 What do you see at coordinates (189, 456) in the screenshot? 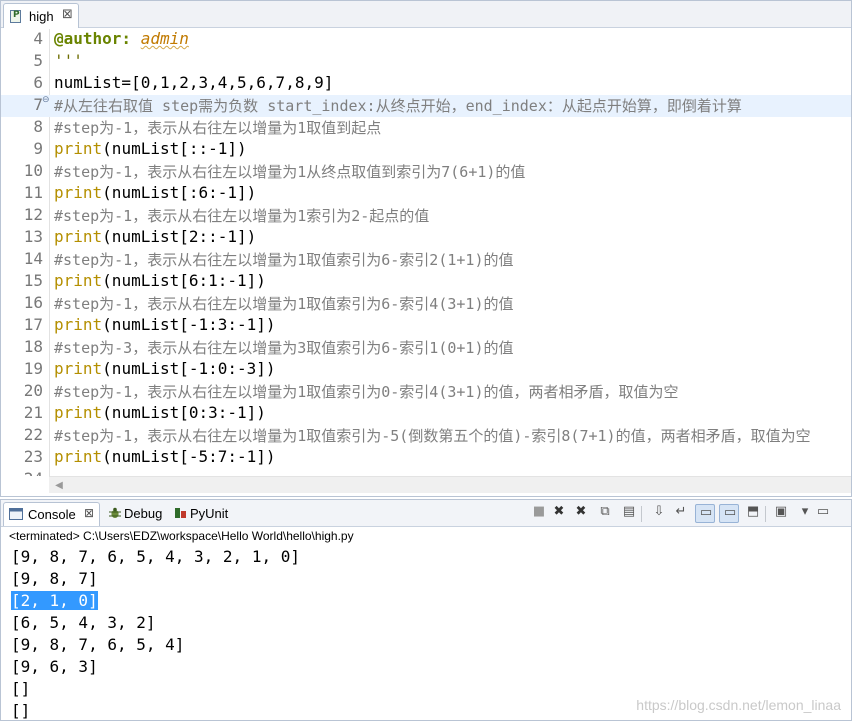
I see `code-token: (numList[-5:7:-1])` at bounding box center [189, 456].